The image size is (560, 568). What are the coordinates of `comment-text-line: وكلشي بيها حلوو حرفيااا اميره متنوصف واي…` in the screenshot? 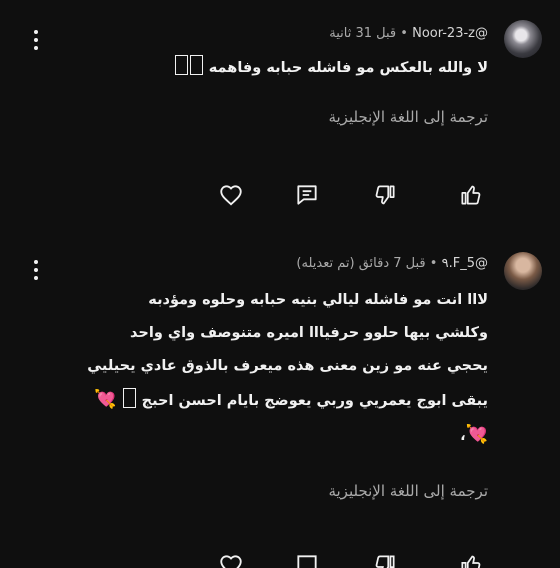 It's located at (309, 333).